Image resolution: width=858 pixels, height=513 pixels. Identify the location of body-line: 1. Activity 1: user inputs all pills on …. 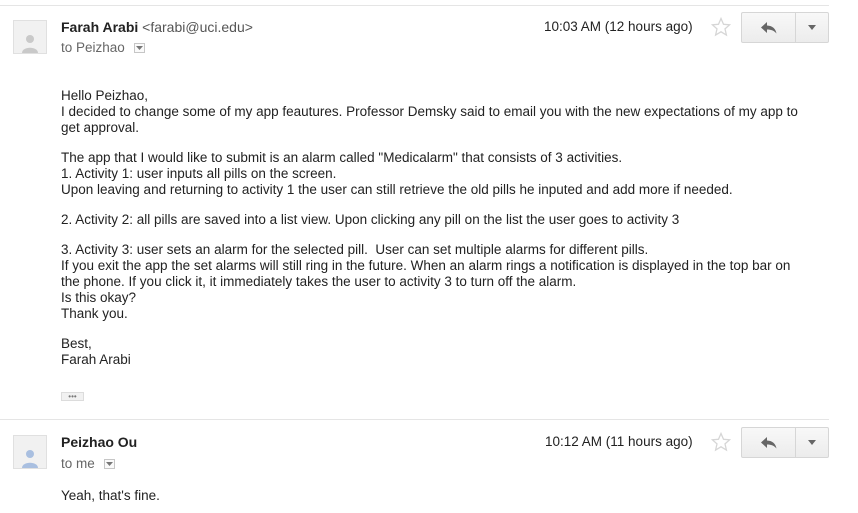
(199, 173).